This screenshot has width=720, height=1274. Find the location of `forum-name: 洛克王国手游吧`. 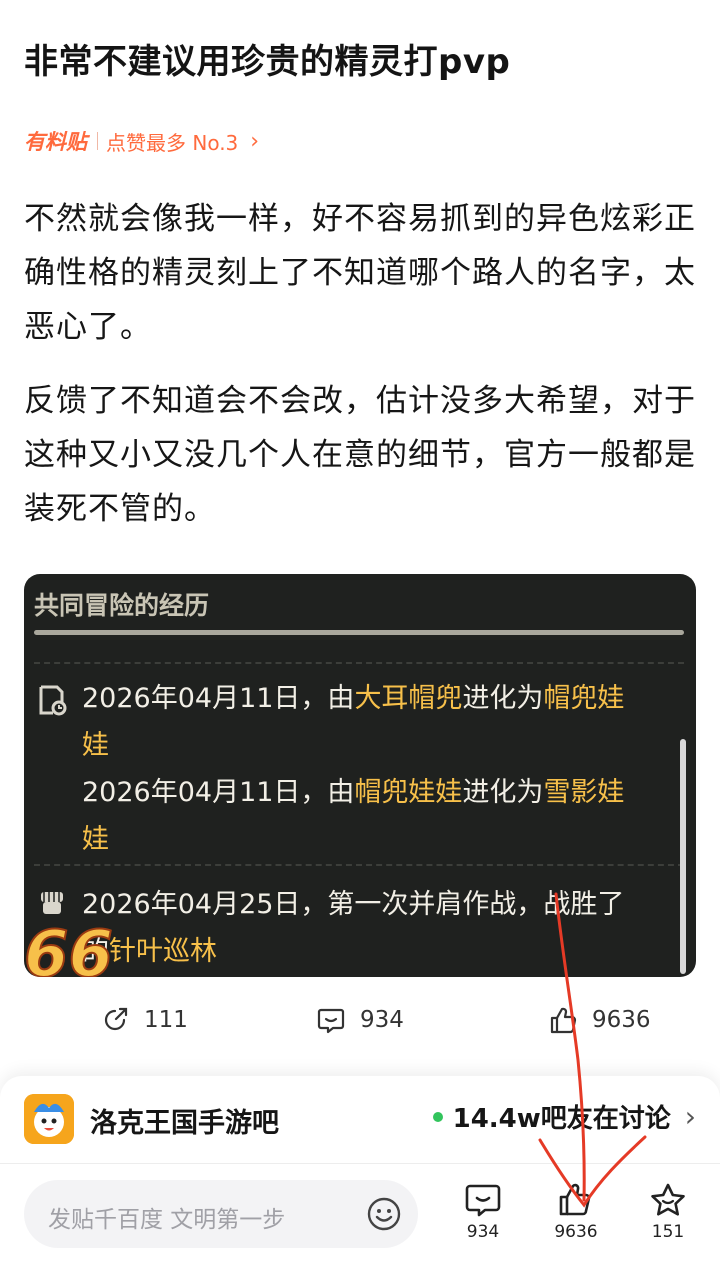

forum-name: 洛克王国手游吧 is located at coordinates (184, 1123).